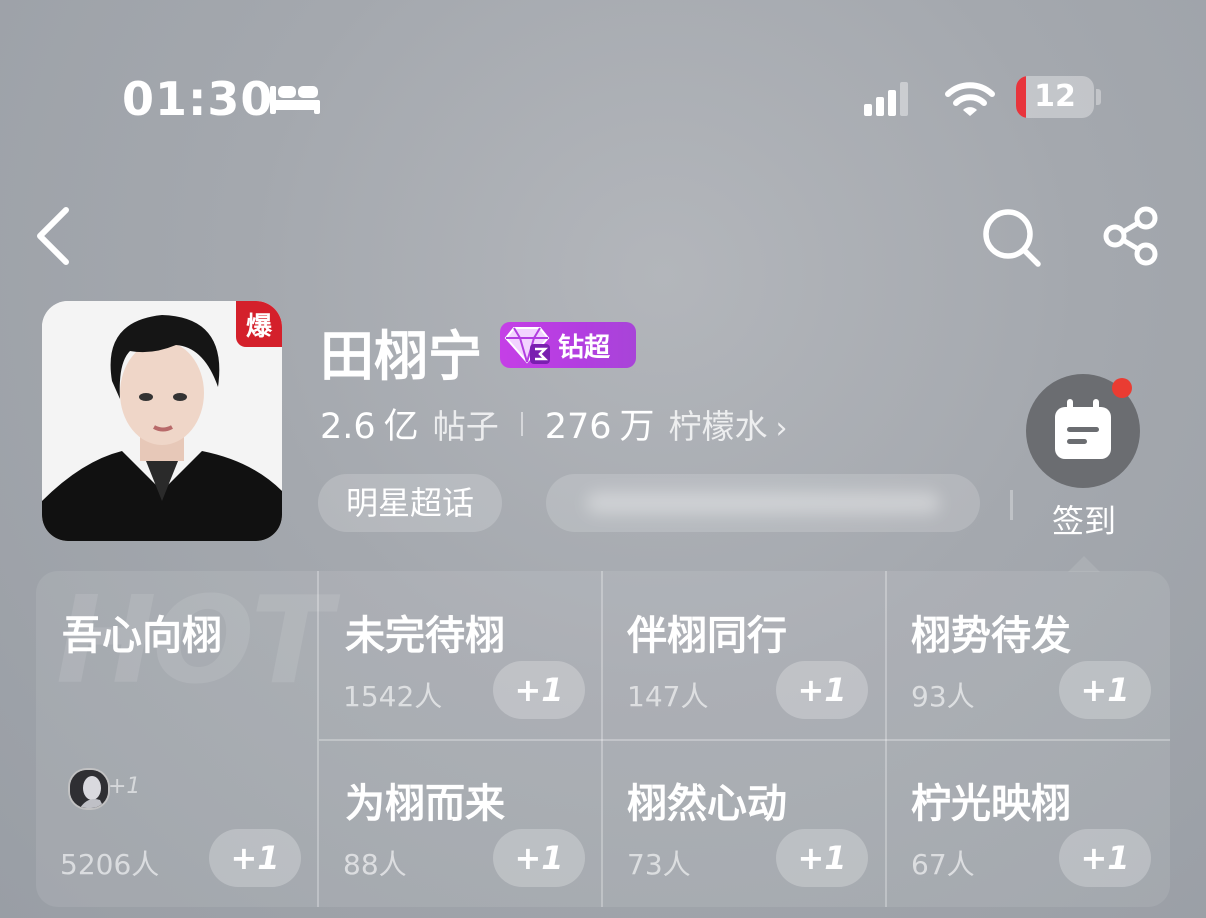 Image resolution: width=1206 pixels, height=918 pixels. What do you see at coordinates (425, 804) in the screenshot?
I see `group-title: 为栩而来` at bounding box center [425, 804].